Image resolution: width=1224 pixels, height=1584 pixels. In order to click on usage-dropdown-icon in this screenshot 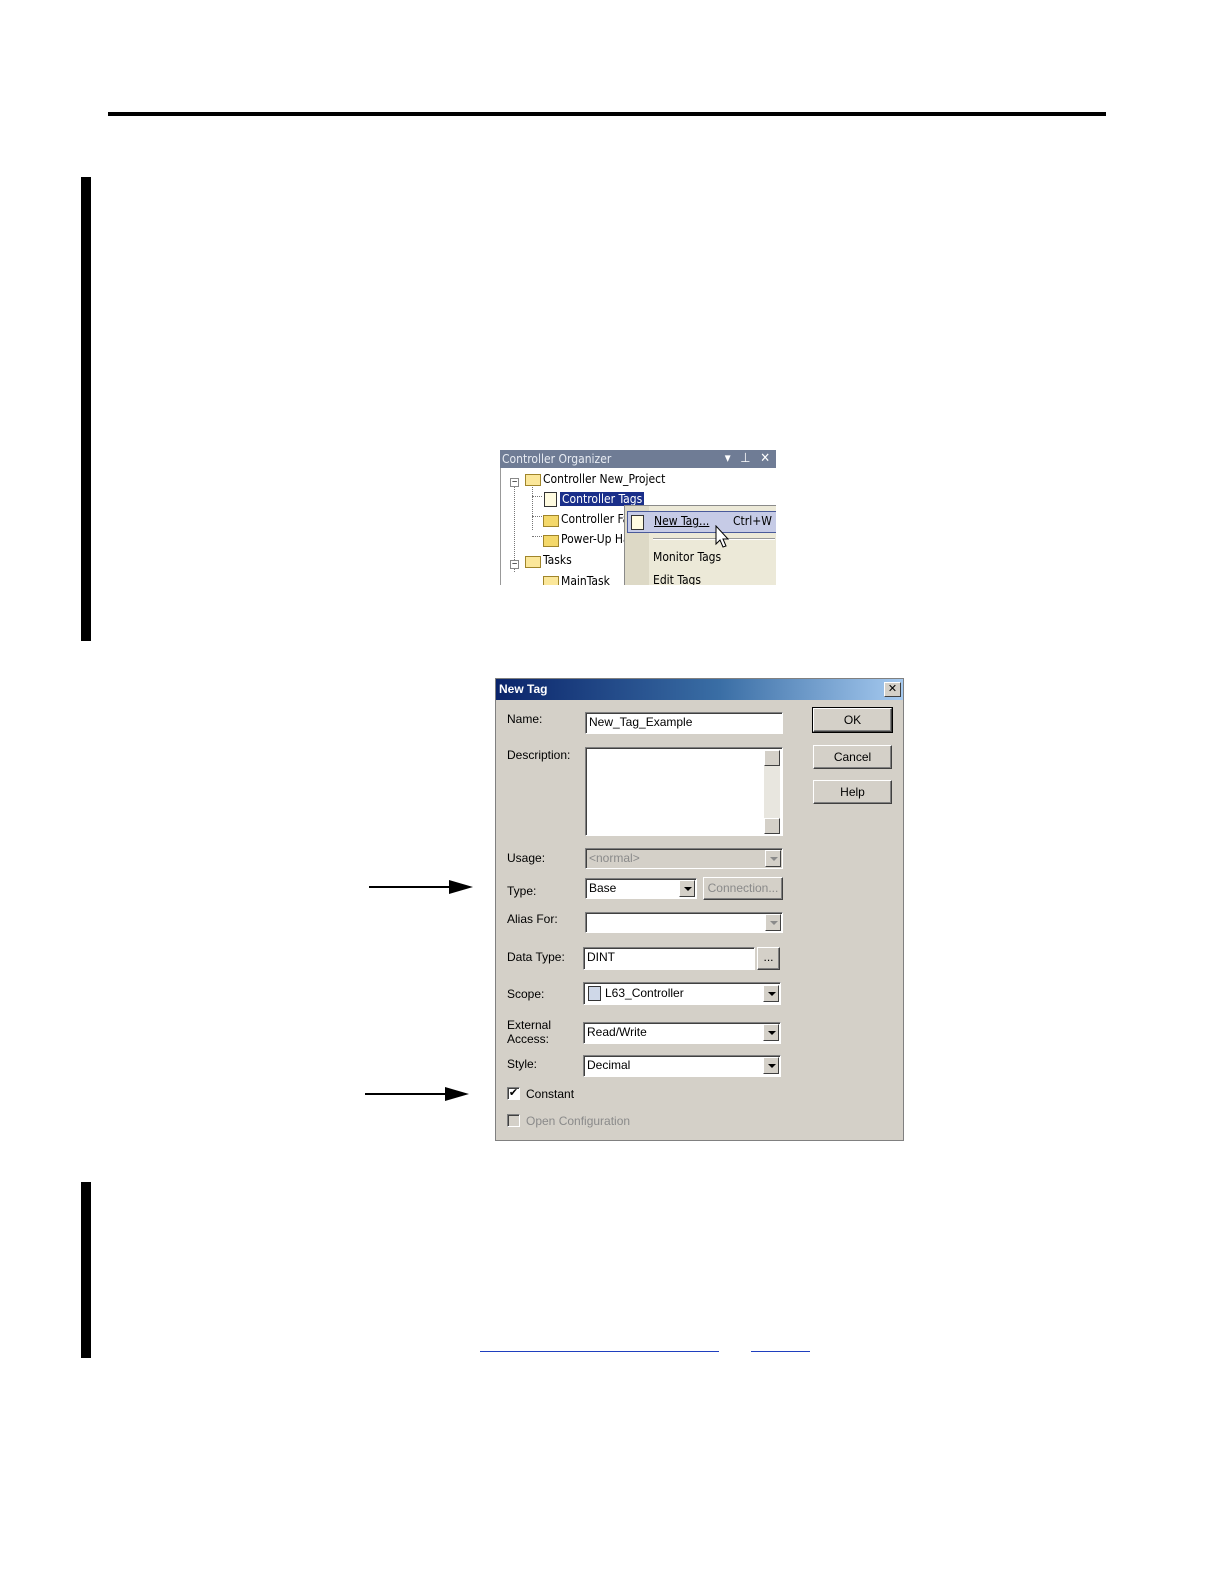, I will do `click(773, 858)`.